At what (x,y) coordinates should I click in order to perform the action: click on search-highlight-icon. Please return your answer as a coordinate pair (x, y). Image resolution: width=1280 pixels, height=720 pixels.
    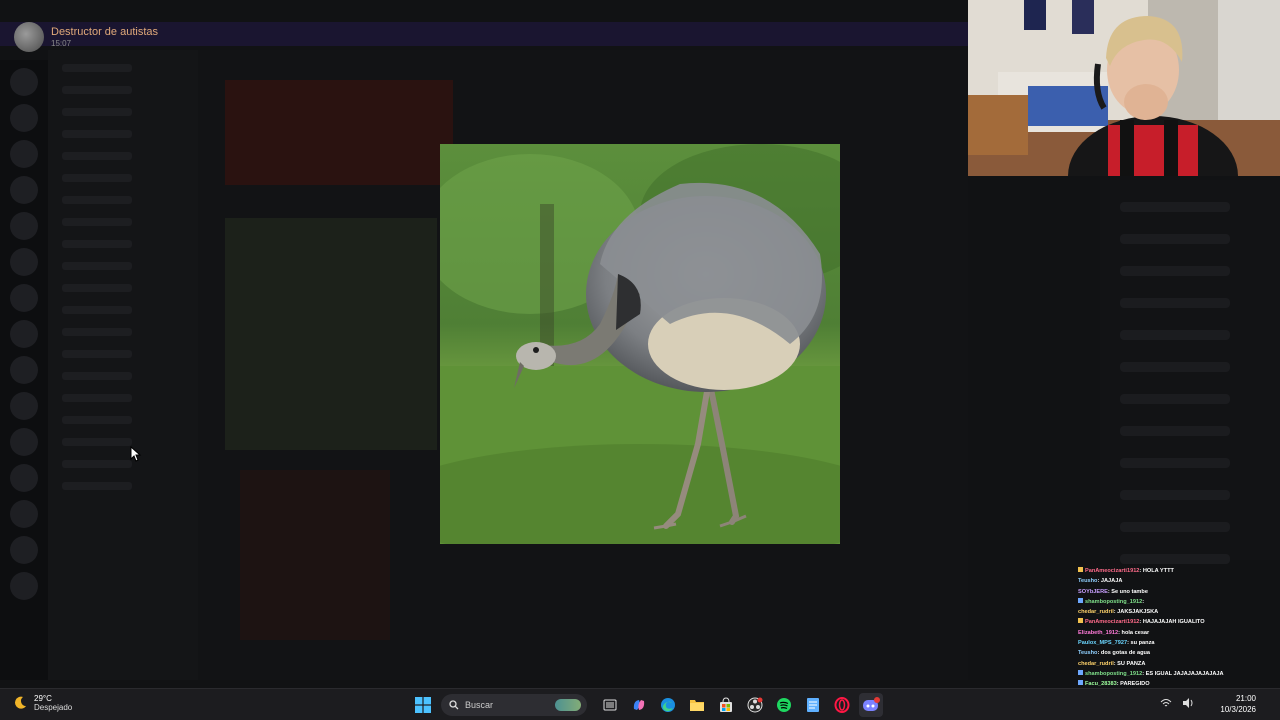
    Looking at the image, I should click on (568, 705).